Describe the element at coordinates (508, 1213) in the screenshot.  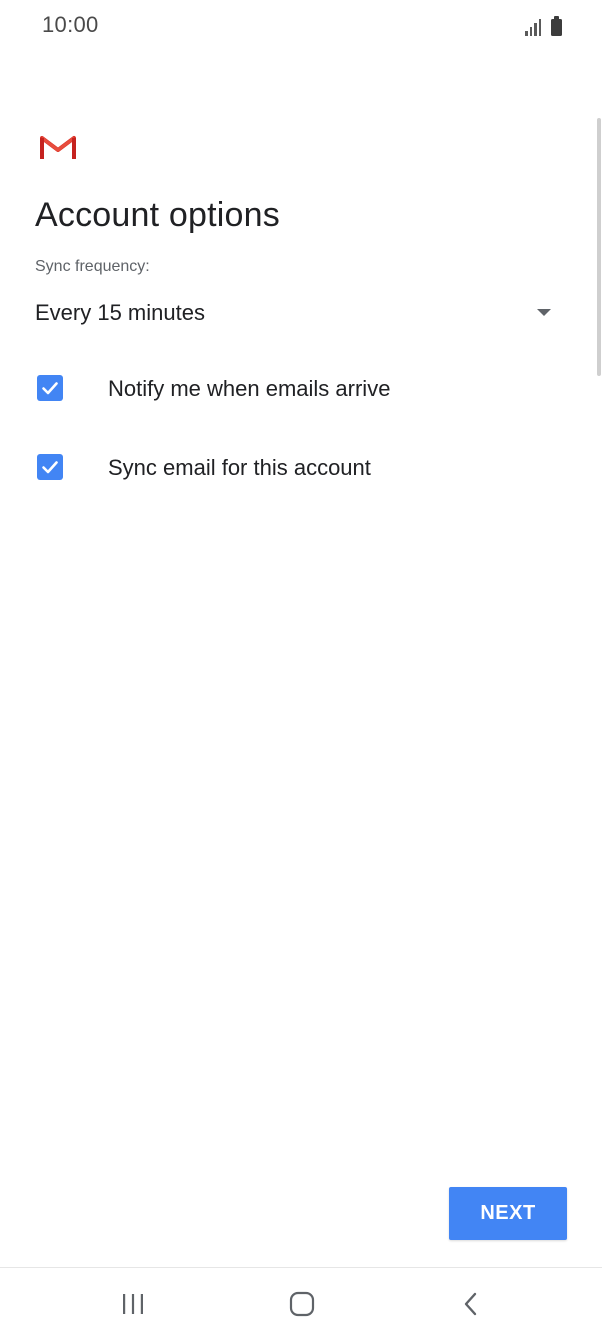
I see `next-button: NEXT` at that location.